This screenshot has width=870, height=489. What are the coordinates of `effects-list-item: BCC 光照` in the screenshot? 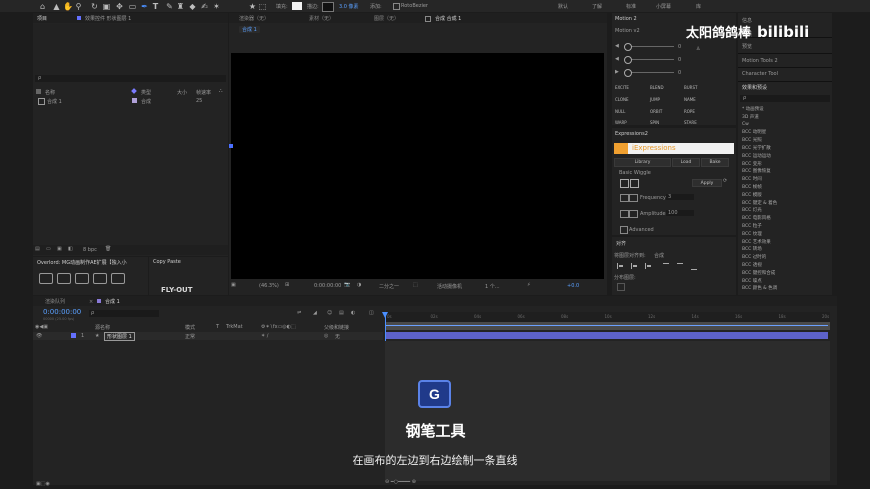 It's located at (752, 140).